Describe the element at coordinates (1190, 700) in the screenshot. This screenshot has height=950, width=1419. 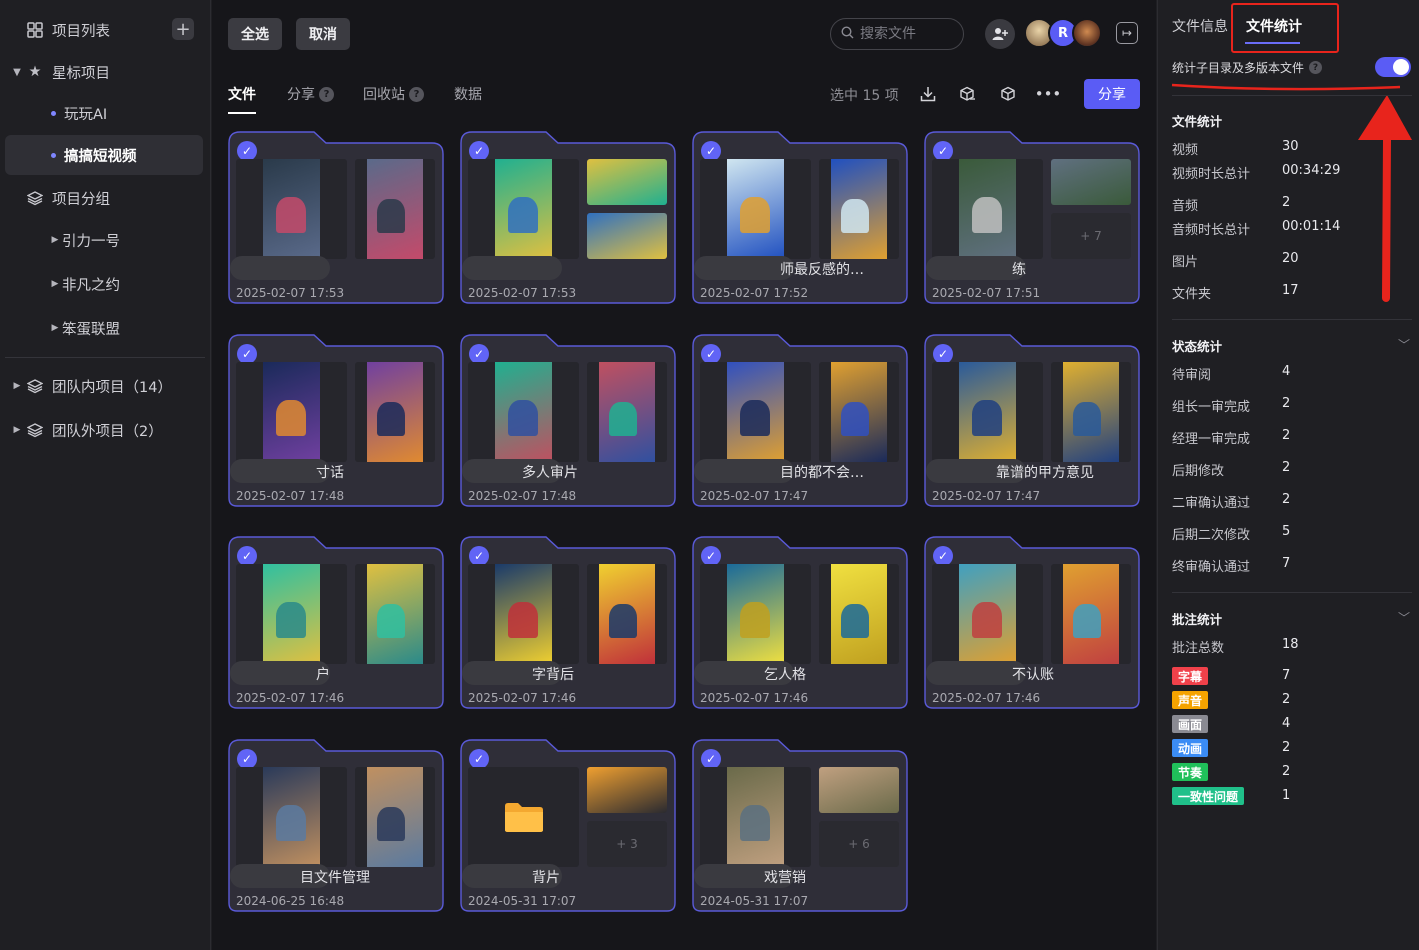
I see `note-tag: 声音` at that location.